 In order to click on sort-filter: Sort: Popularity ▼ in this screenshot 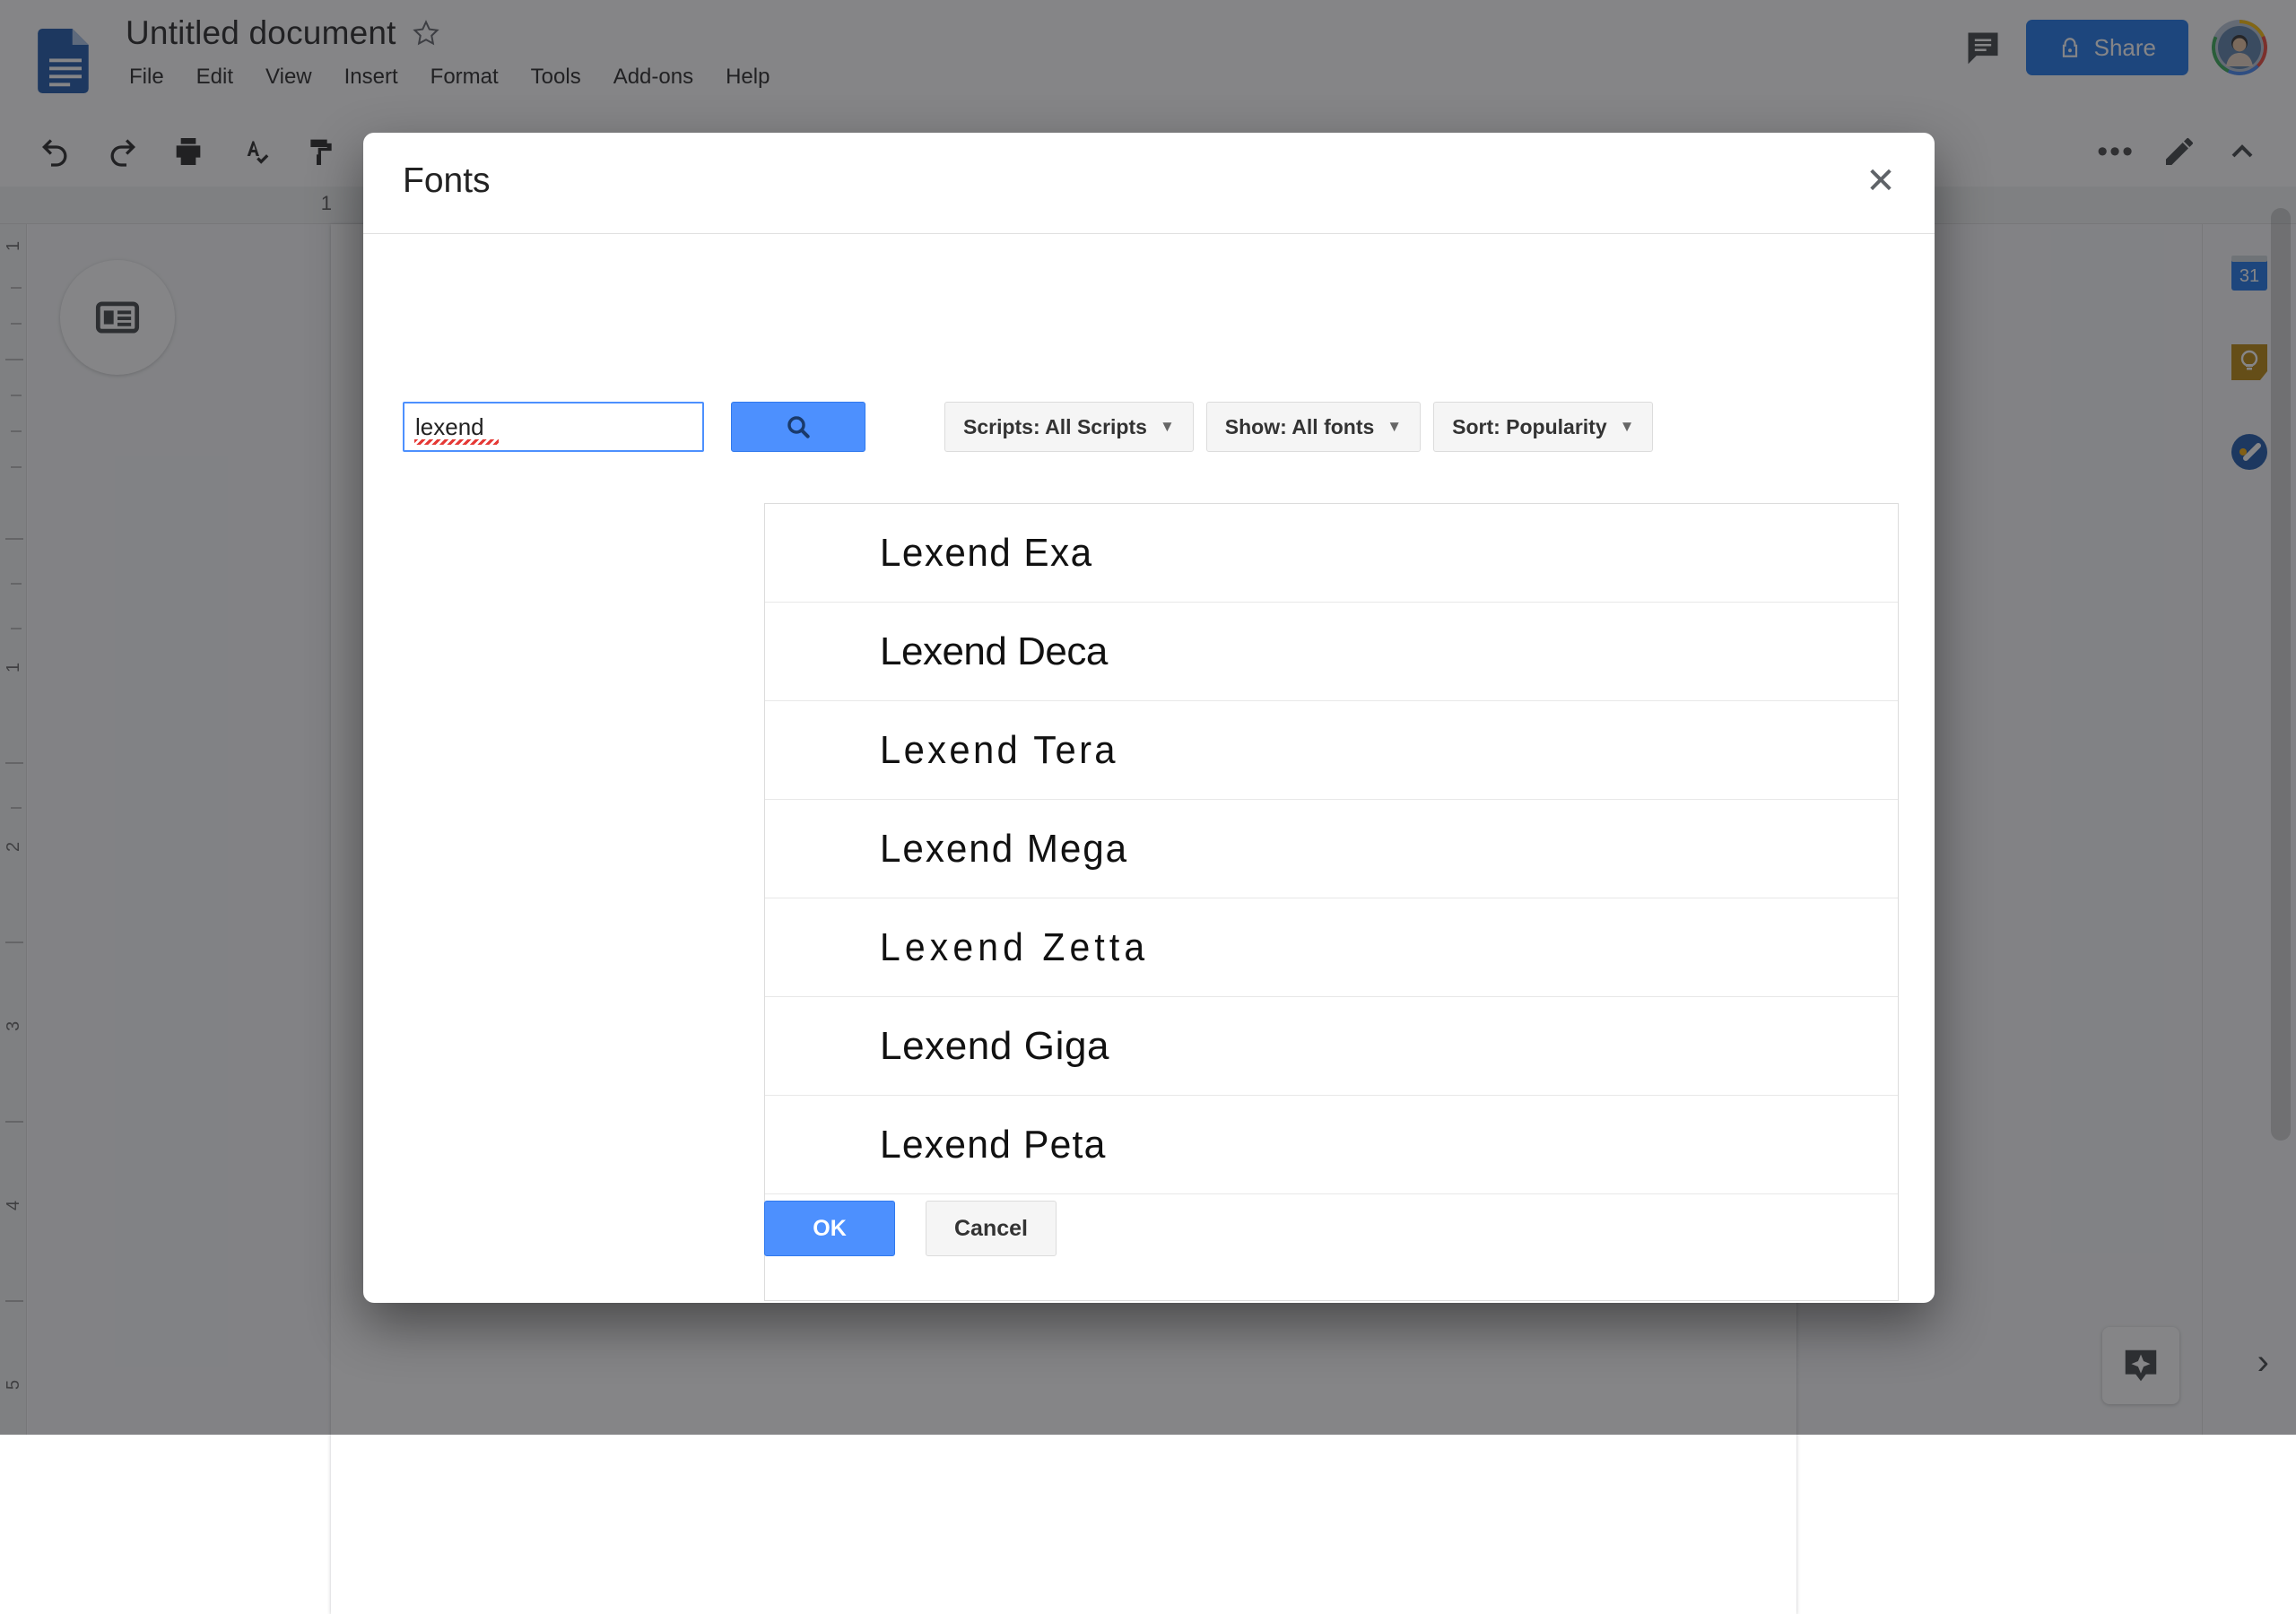, I will do `click(1543, 427)`.